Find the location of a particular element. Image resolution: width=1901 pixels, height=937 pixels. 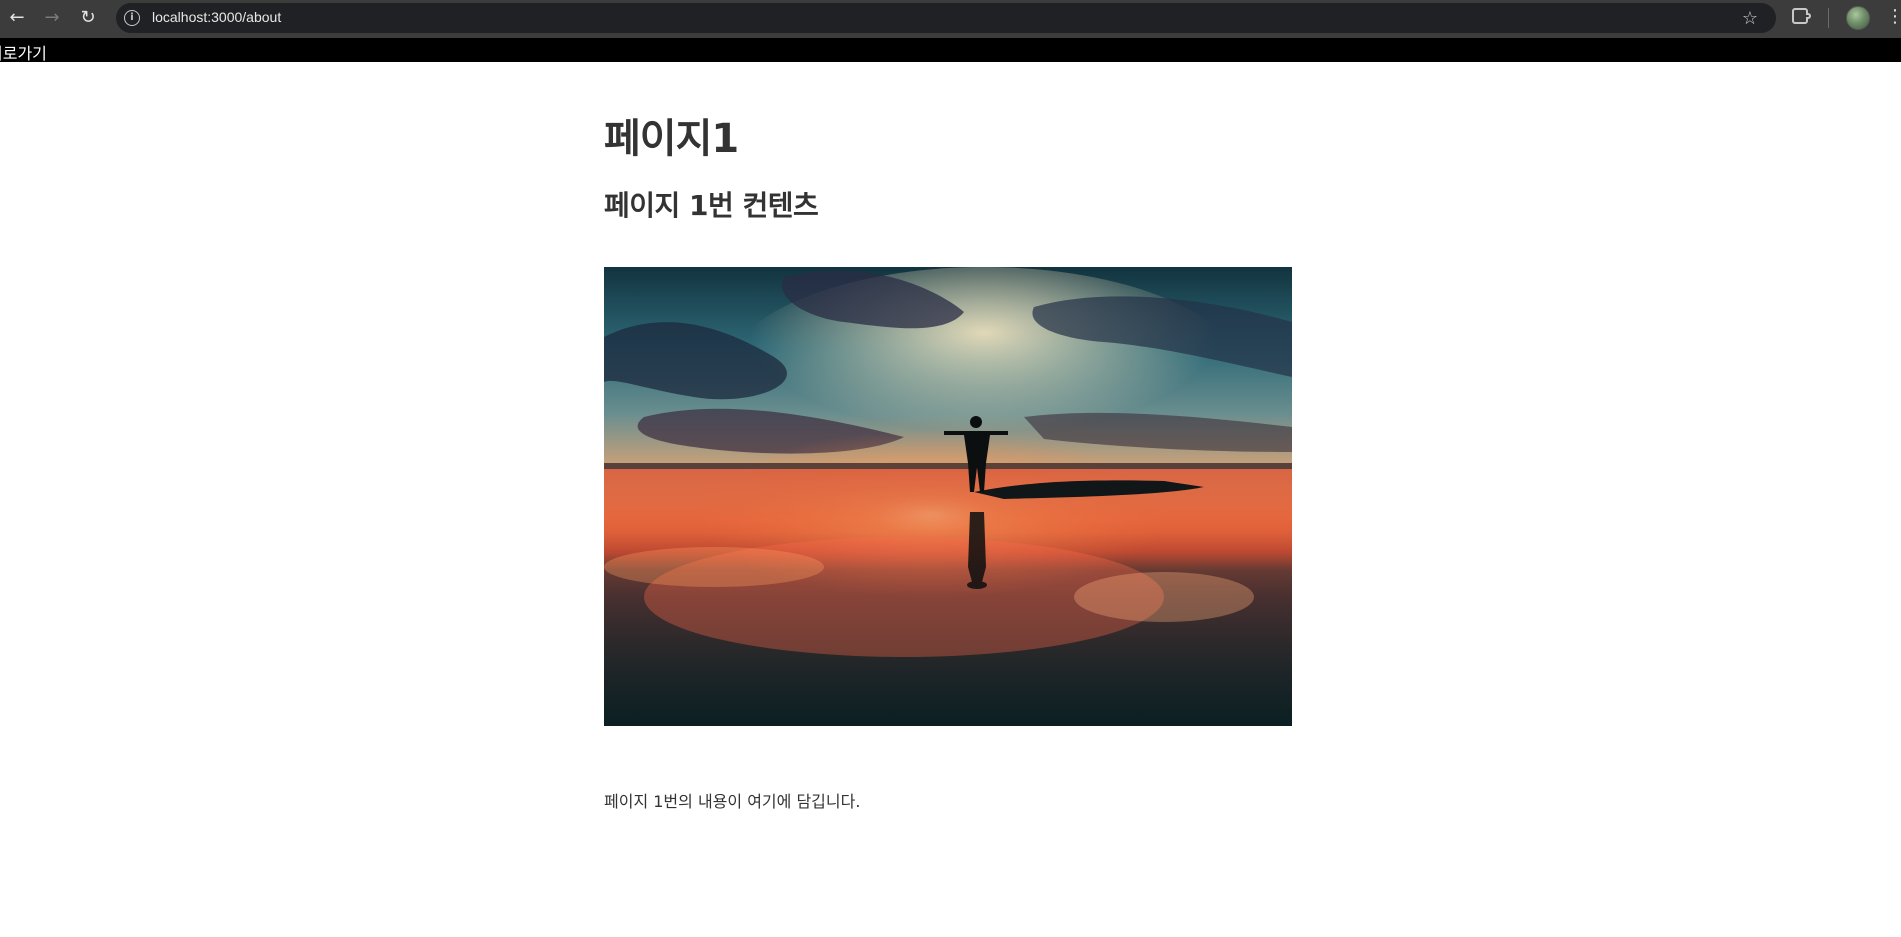

address-bar: i localhost:3000/about ☆ is located at coordinates (946, 18).